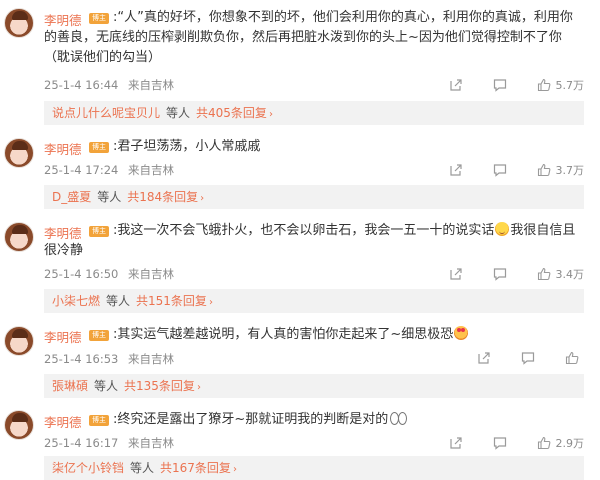 This screenshot has width=600, height=480. Describe the element at coordinates (398, 418) in the screenshot. I see `eyes-emoji-icon` at that location.